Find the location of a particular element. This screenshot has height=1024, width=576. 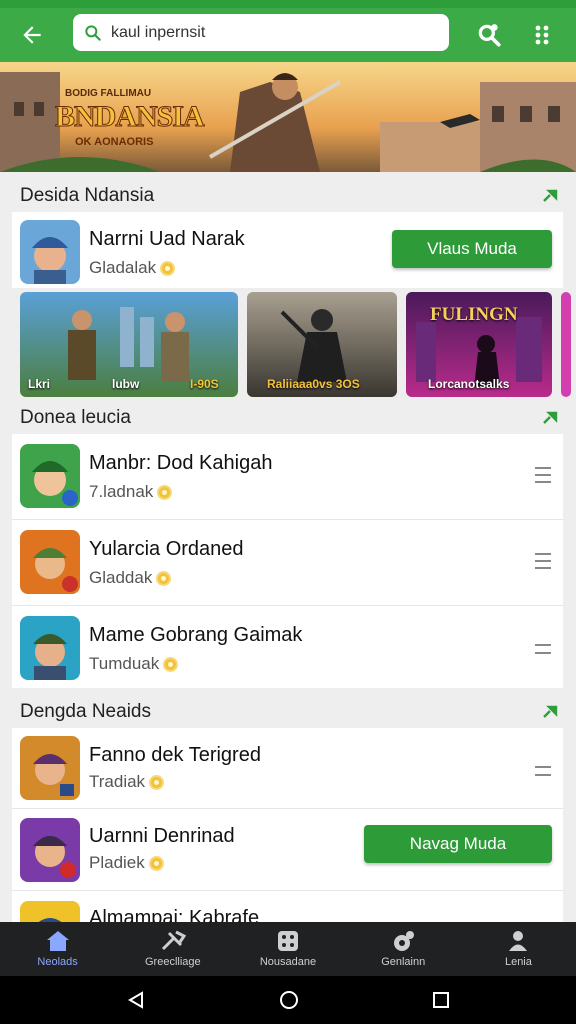

grid-dots-icon is located at coordinates (542, 35).